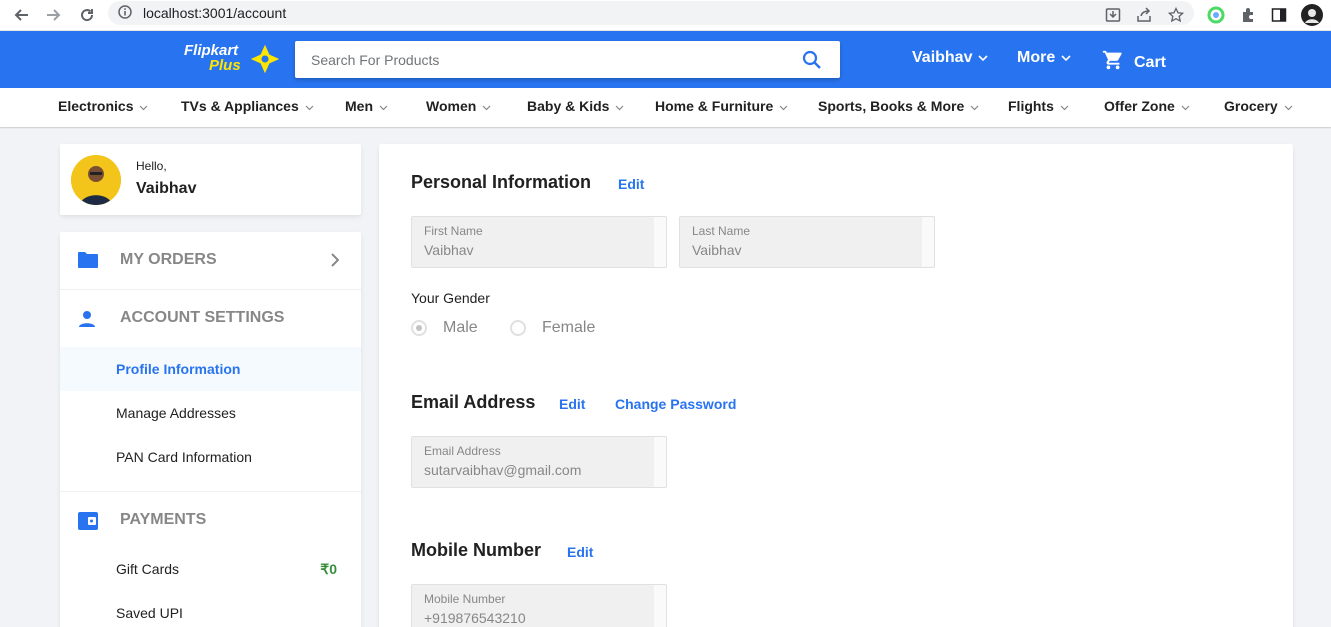  Describe the element at coordinates (503, 470) in the screenshot. I see `email-value: sutarvaibhav@gmail.com` at that location.